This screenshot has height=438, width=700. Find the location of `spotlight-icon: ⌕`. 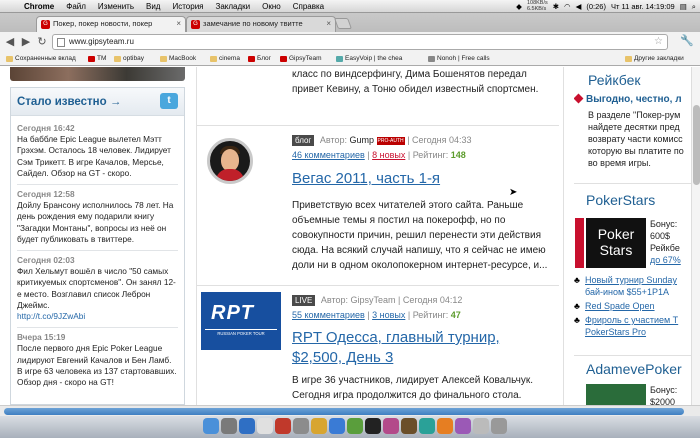

spotlight-icon: ⌕ is located at coordinates (694, 6).